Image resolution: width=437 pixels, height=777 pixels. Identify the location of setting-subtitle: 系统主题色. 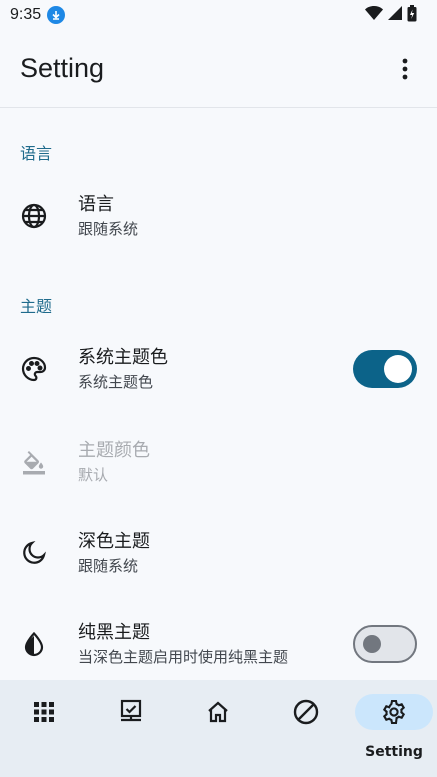
(116, 382).